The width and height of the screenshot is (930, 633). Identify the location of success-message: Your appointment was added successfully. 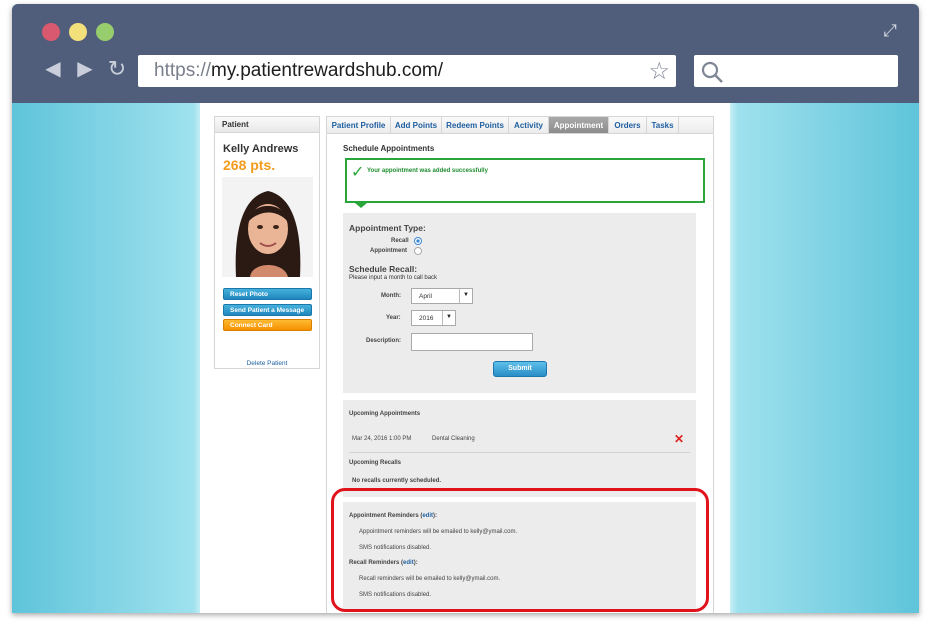
(427, 171).